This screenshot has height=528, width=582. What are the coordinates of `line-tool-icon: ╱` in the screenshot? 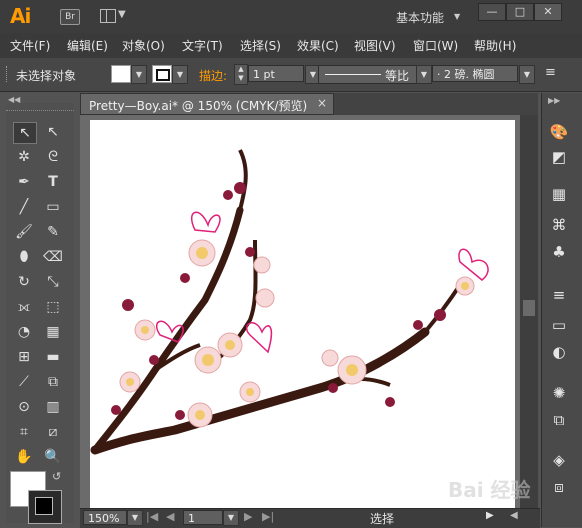 It's located at (24, 207).